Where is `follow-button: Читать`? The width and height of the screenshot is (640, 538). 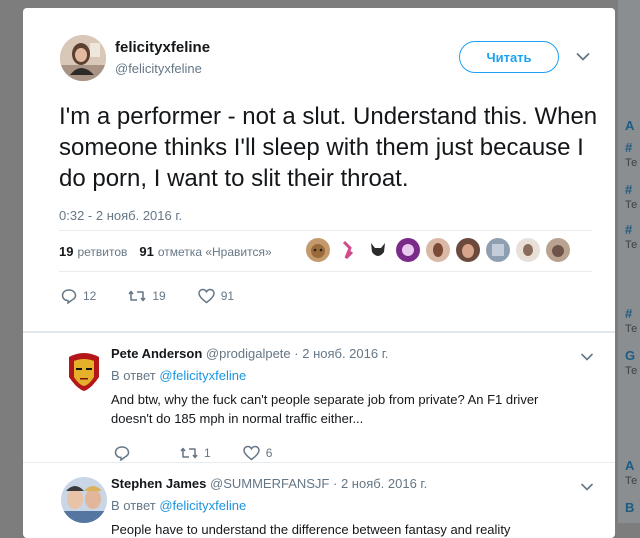
follow-button: Читать is located at coordinates (509, 57).